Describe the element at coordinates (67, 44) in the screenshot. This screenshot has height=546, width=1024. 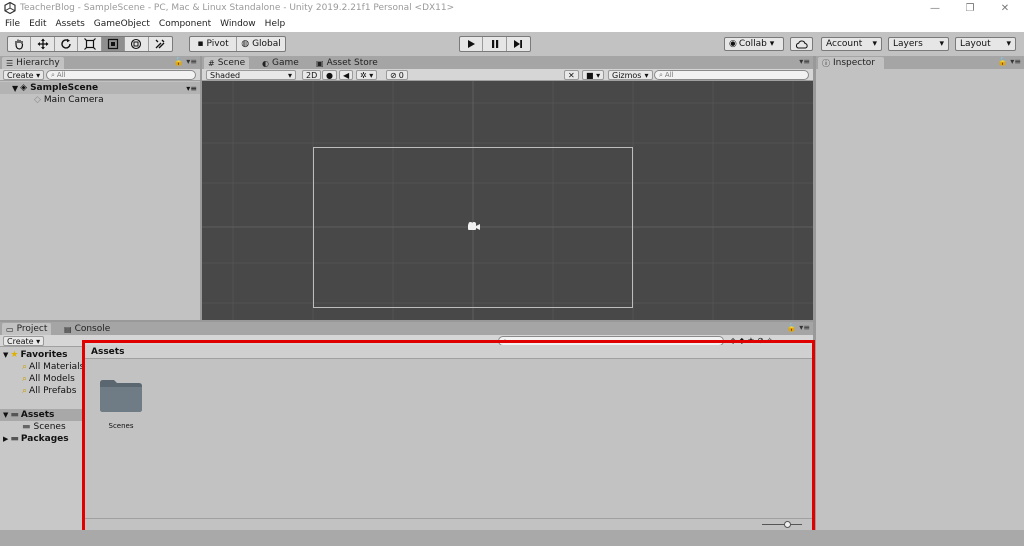
I see `rotate-tool-button` at that location.